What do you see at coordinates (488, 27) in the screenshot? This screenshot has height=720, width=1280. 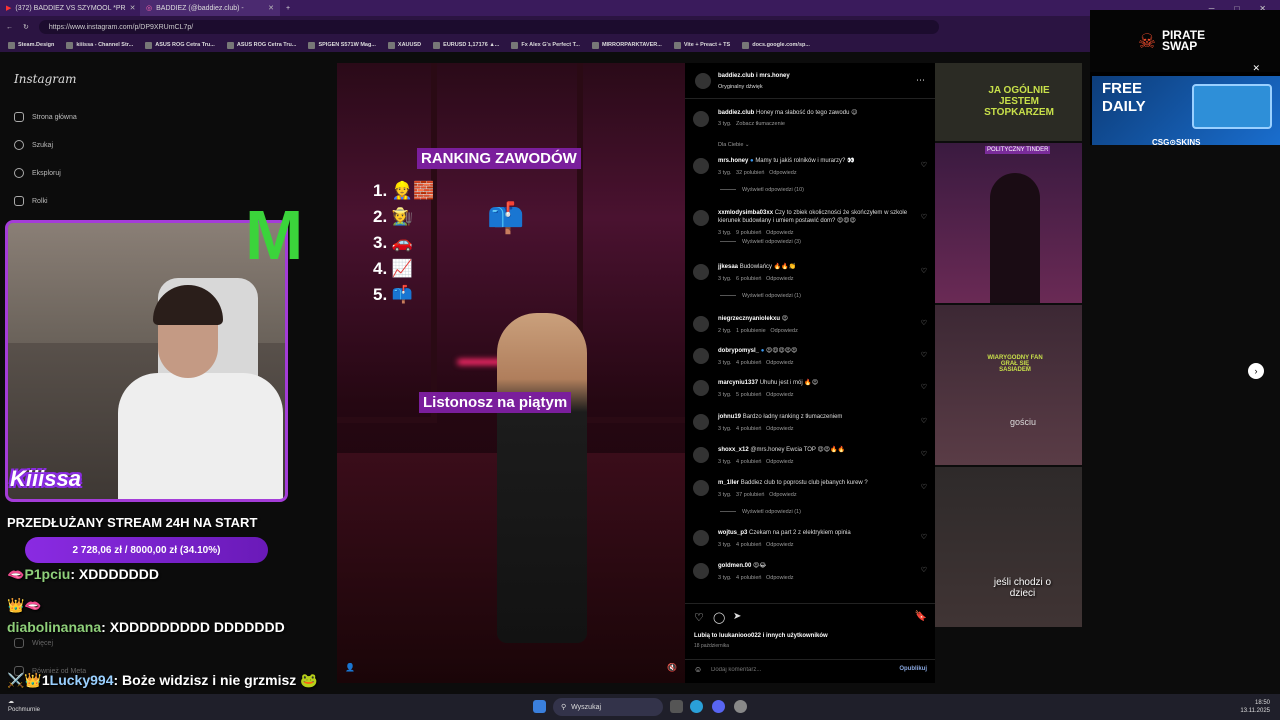 I see `url-field: https://www.instagram.com/p/DP9XRUmCL7p/` at bounding box center [488, 27].